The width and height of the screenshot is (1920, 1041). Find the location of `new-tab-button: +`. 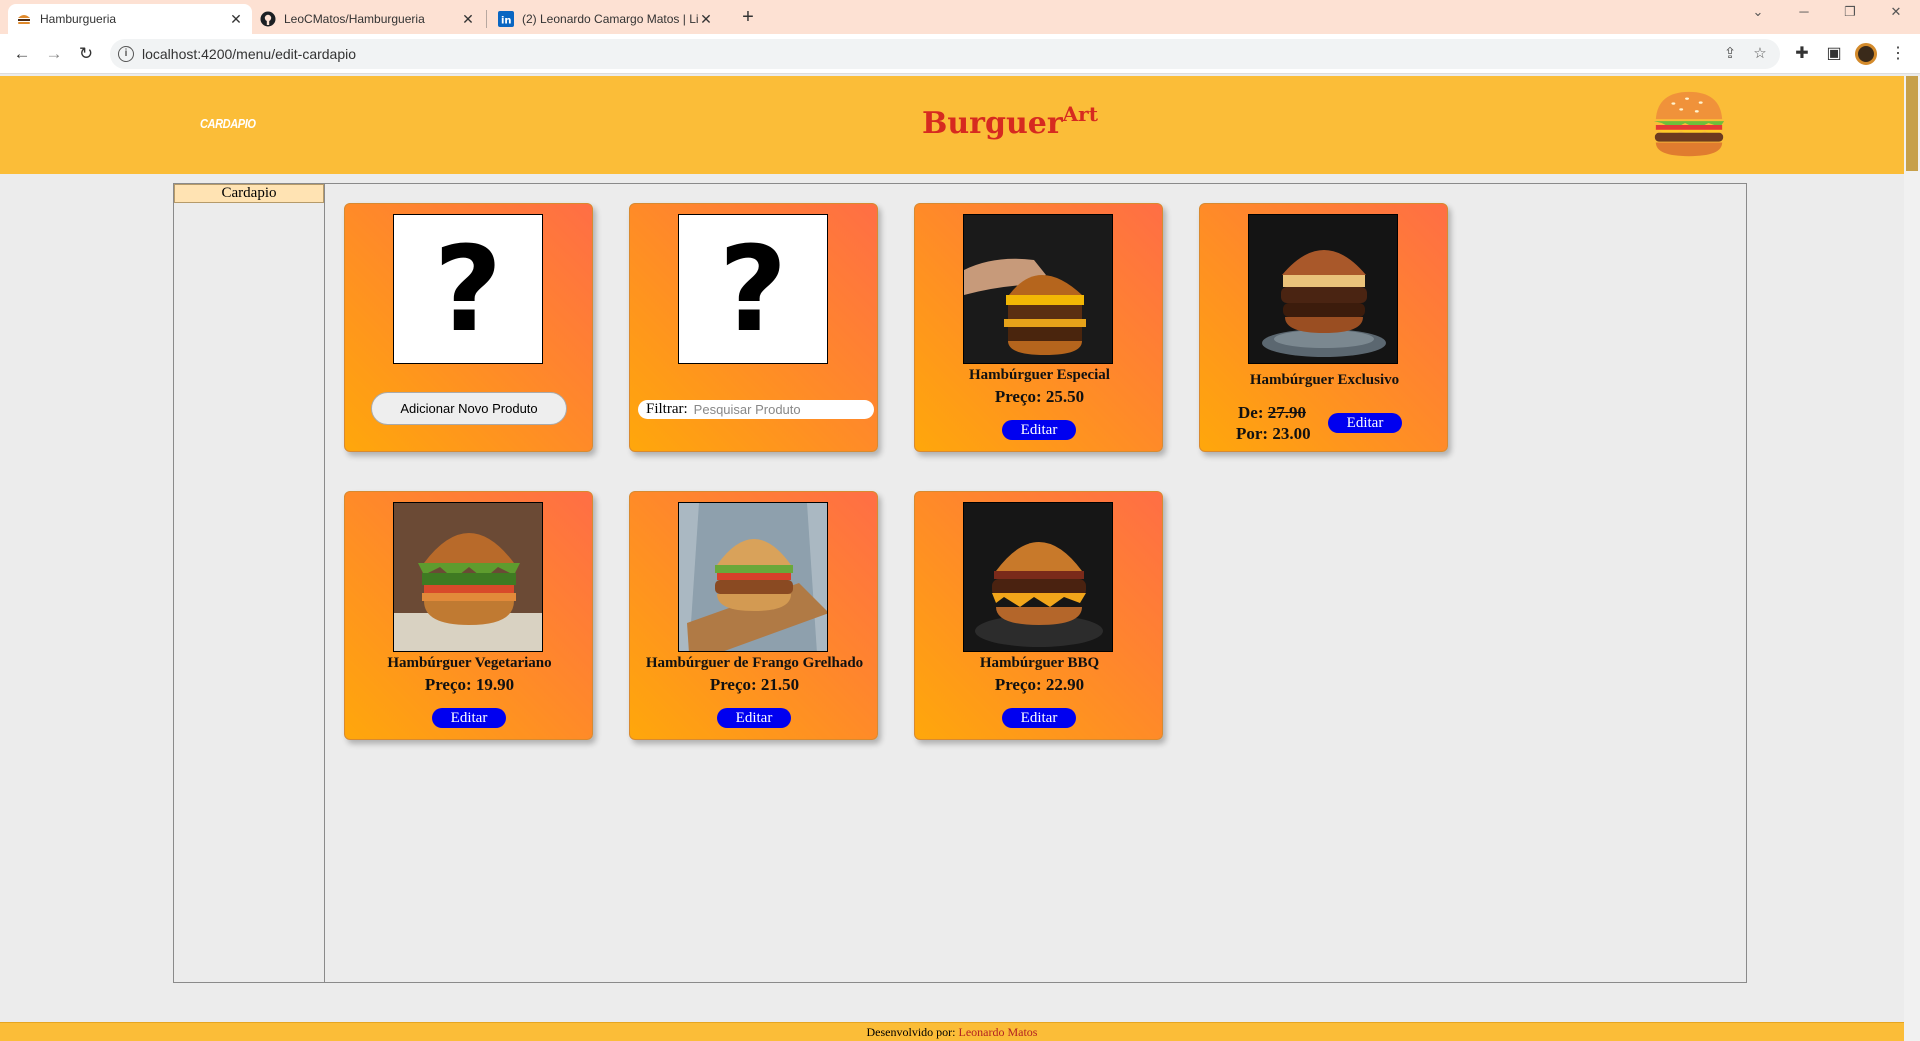

new-tab-button: + is located at coordinates (748, 18).